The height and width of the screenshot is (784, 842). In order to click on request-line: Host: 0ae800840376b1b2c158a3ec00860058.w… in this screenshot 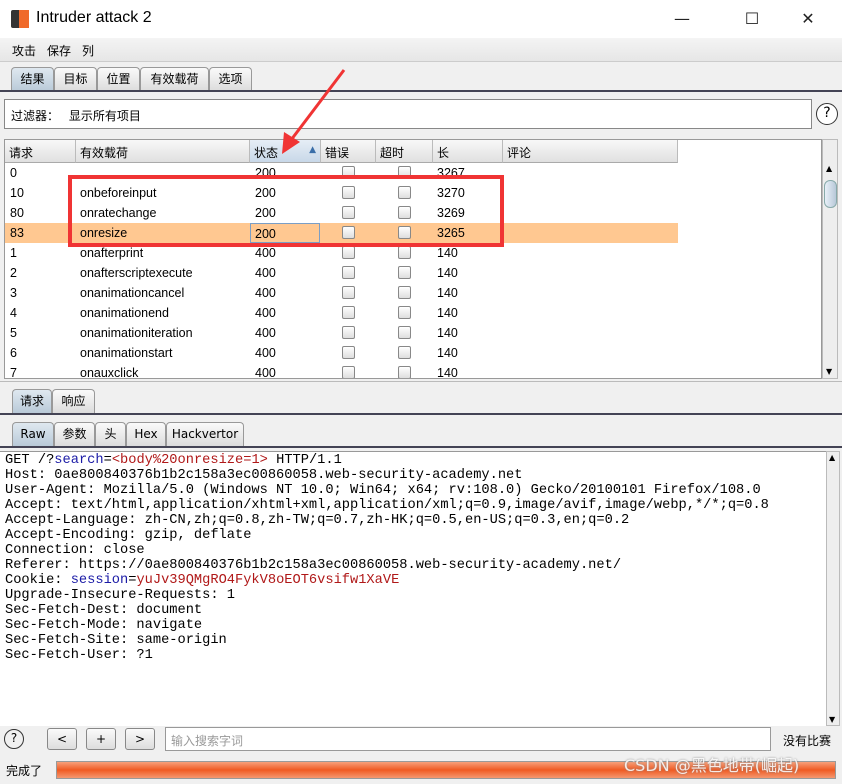, I will do `click(264, 475)`.